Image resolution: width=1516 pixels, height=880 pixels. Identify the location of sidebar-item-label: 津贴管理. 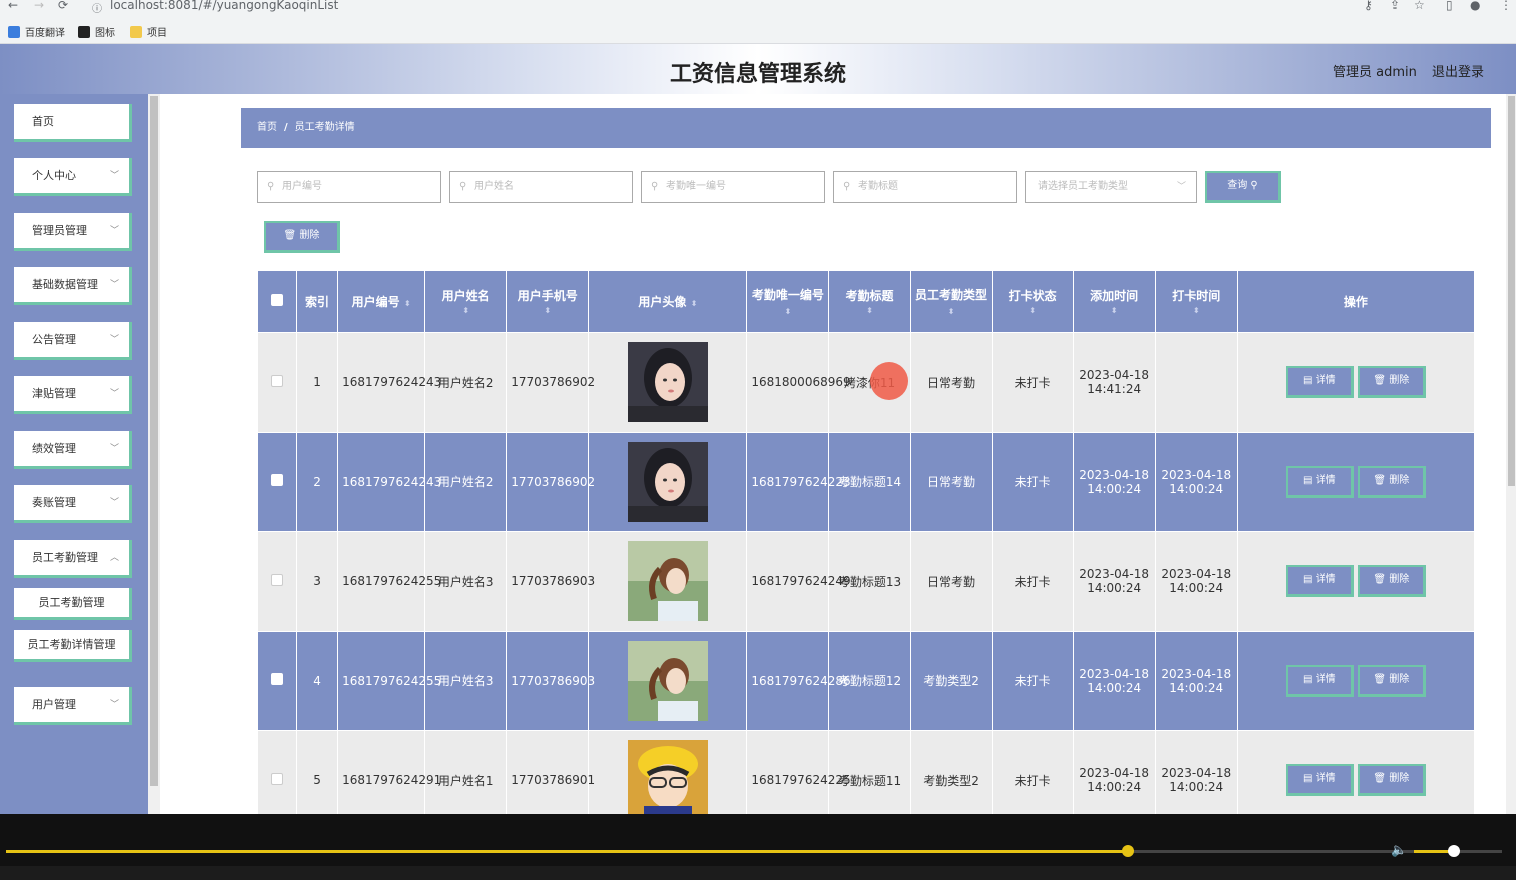
(54, 393).